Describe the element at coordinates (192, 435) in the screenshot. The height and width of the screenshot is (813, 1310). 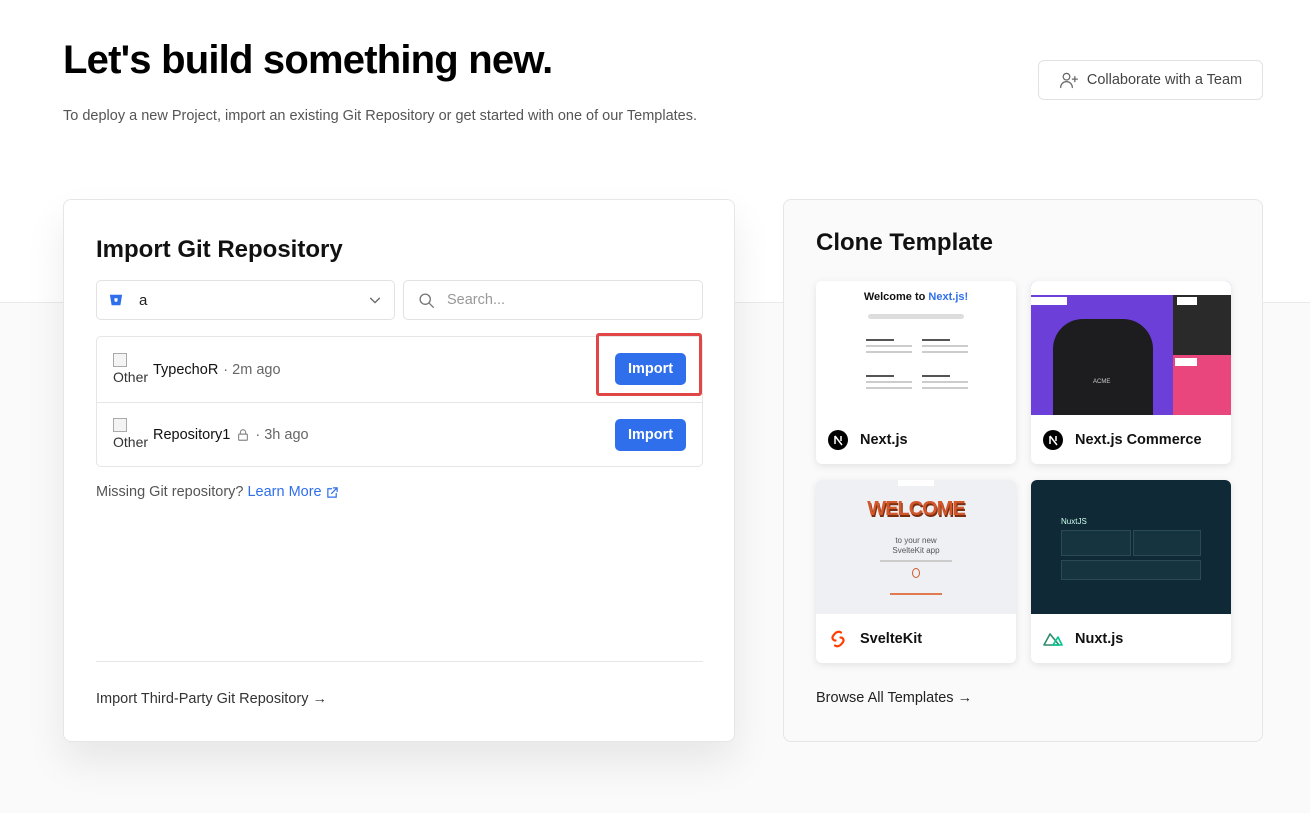
I see `repository-name: Repository1` at that location.